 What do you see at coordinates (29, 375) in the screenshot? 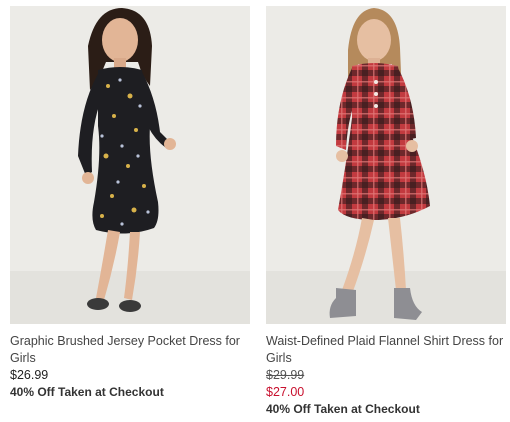
I see `product-price: $26.99` at bounding box center [29, 375].